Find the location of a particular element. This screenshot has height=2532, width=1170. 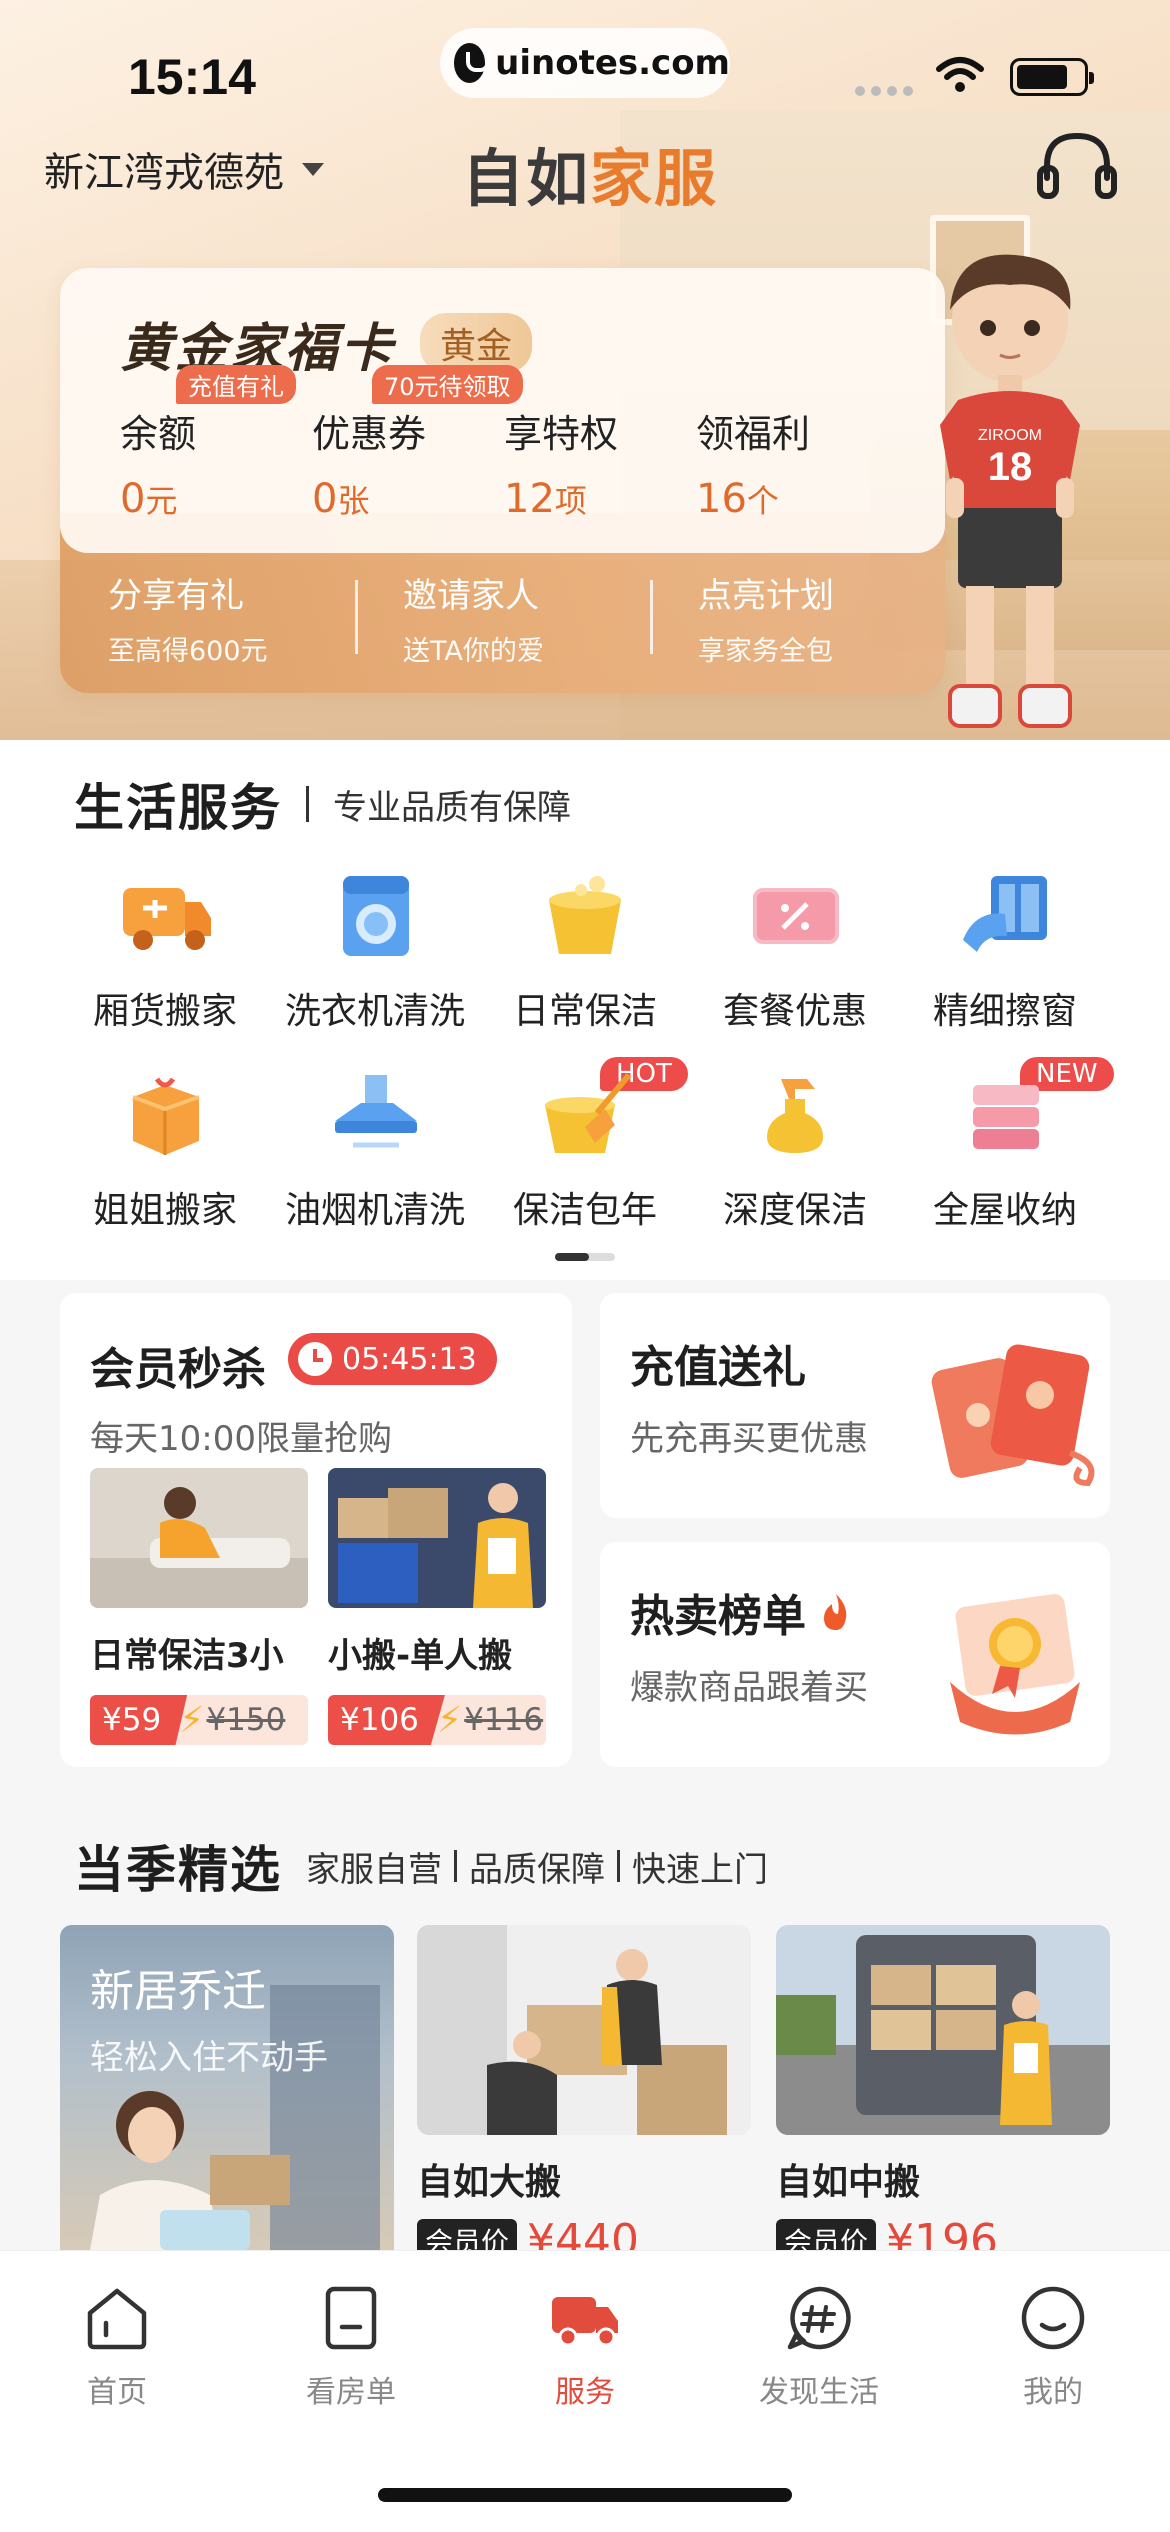

stat-value: 0元 is located at coordinates (149, 499).